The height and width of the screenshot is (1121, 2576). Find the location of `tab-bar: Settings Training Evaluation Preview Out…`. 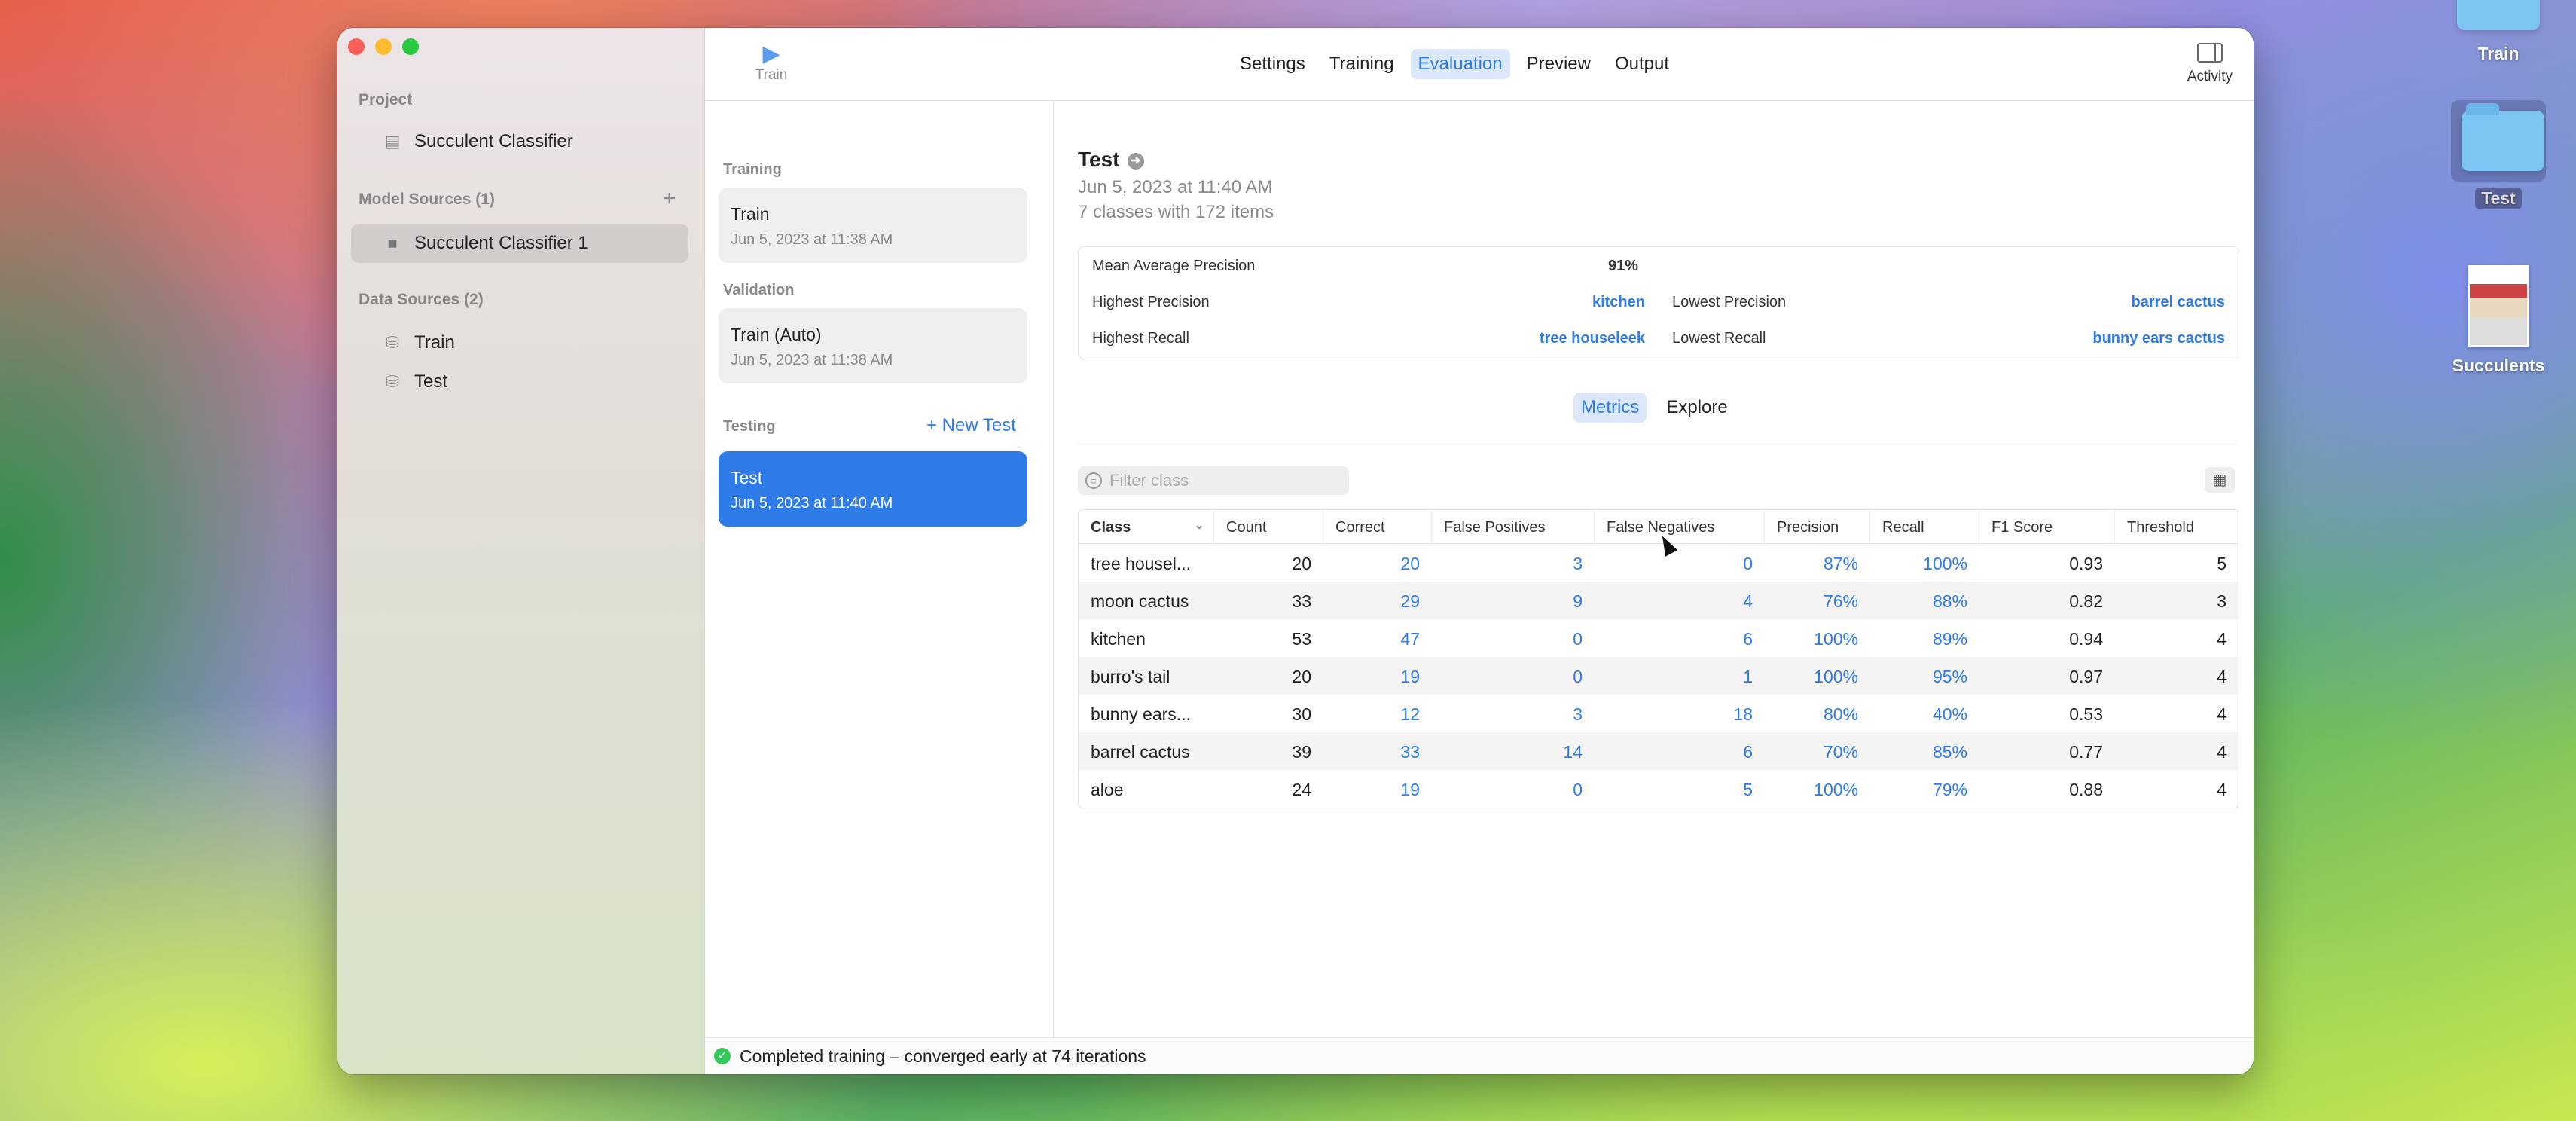

tab-bar: Settings Training Evaluation Preview Out… is located at coordinates (1455, 64).